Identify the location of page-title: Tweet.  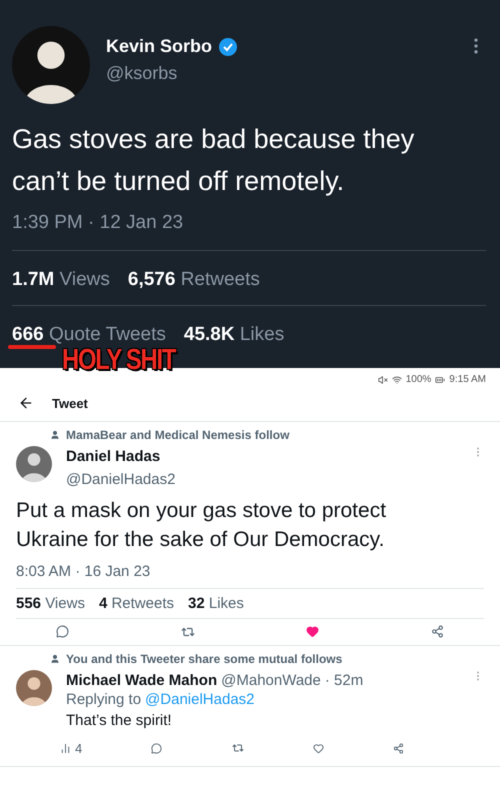
(70, 403).